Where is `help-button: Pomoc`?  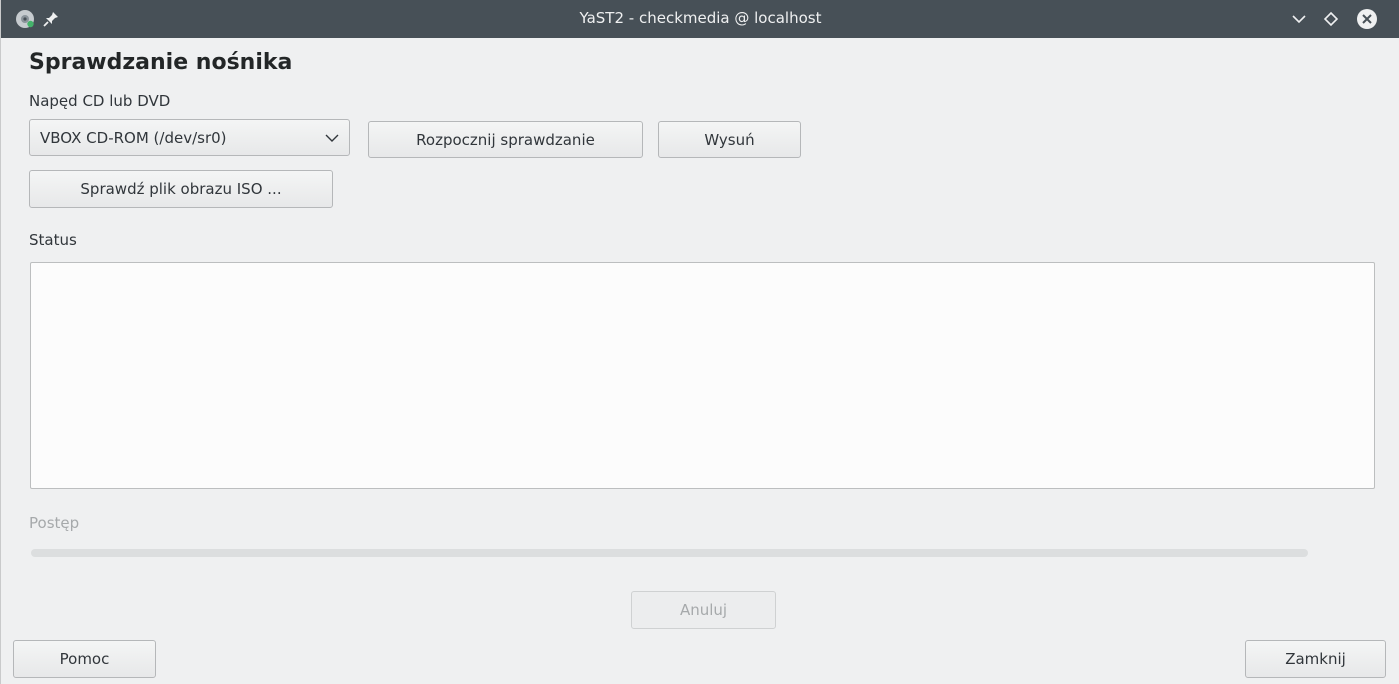 help-button: Pomoc is located at coordinates (84, 659).